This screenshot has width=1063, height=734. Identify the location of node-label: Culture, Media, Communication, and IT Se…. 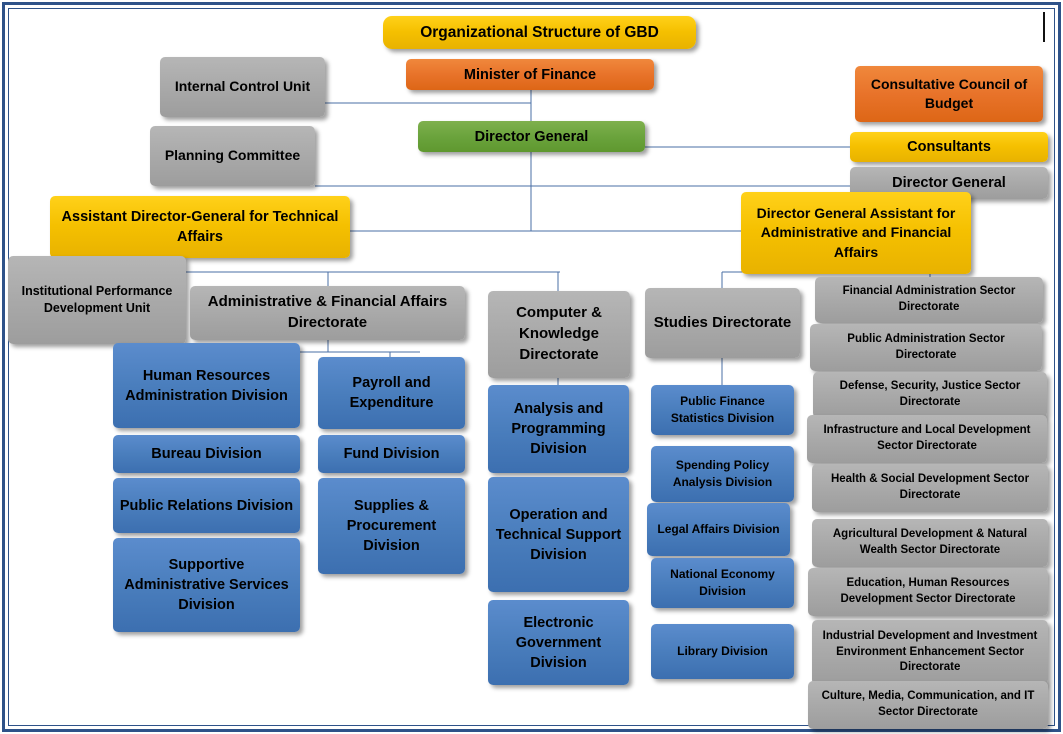
(928, 704).